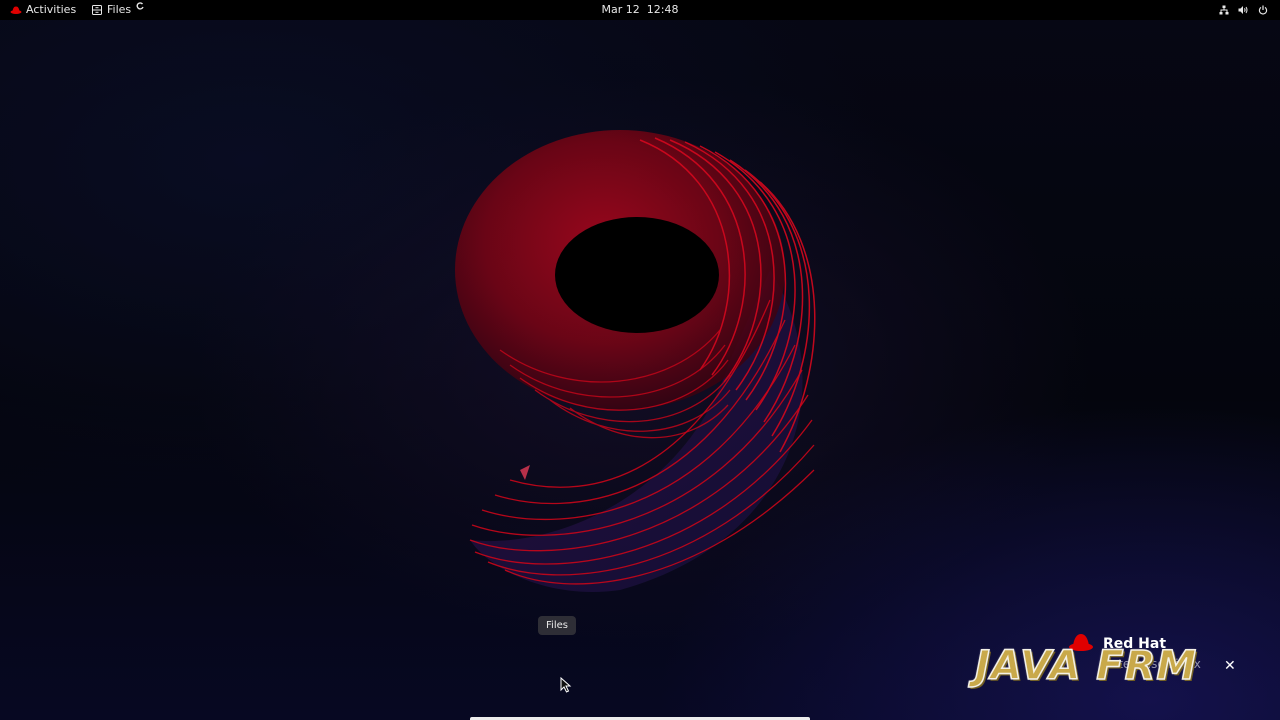 This screenshot has width=1280, height=720. What do you see at coordinates (566, 685) in the screenshot?
I see `mouse-pointer-icon` at bounding box center [566, 685].